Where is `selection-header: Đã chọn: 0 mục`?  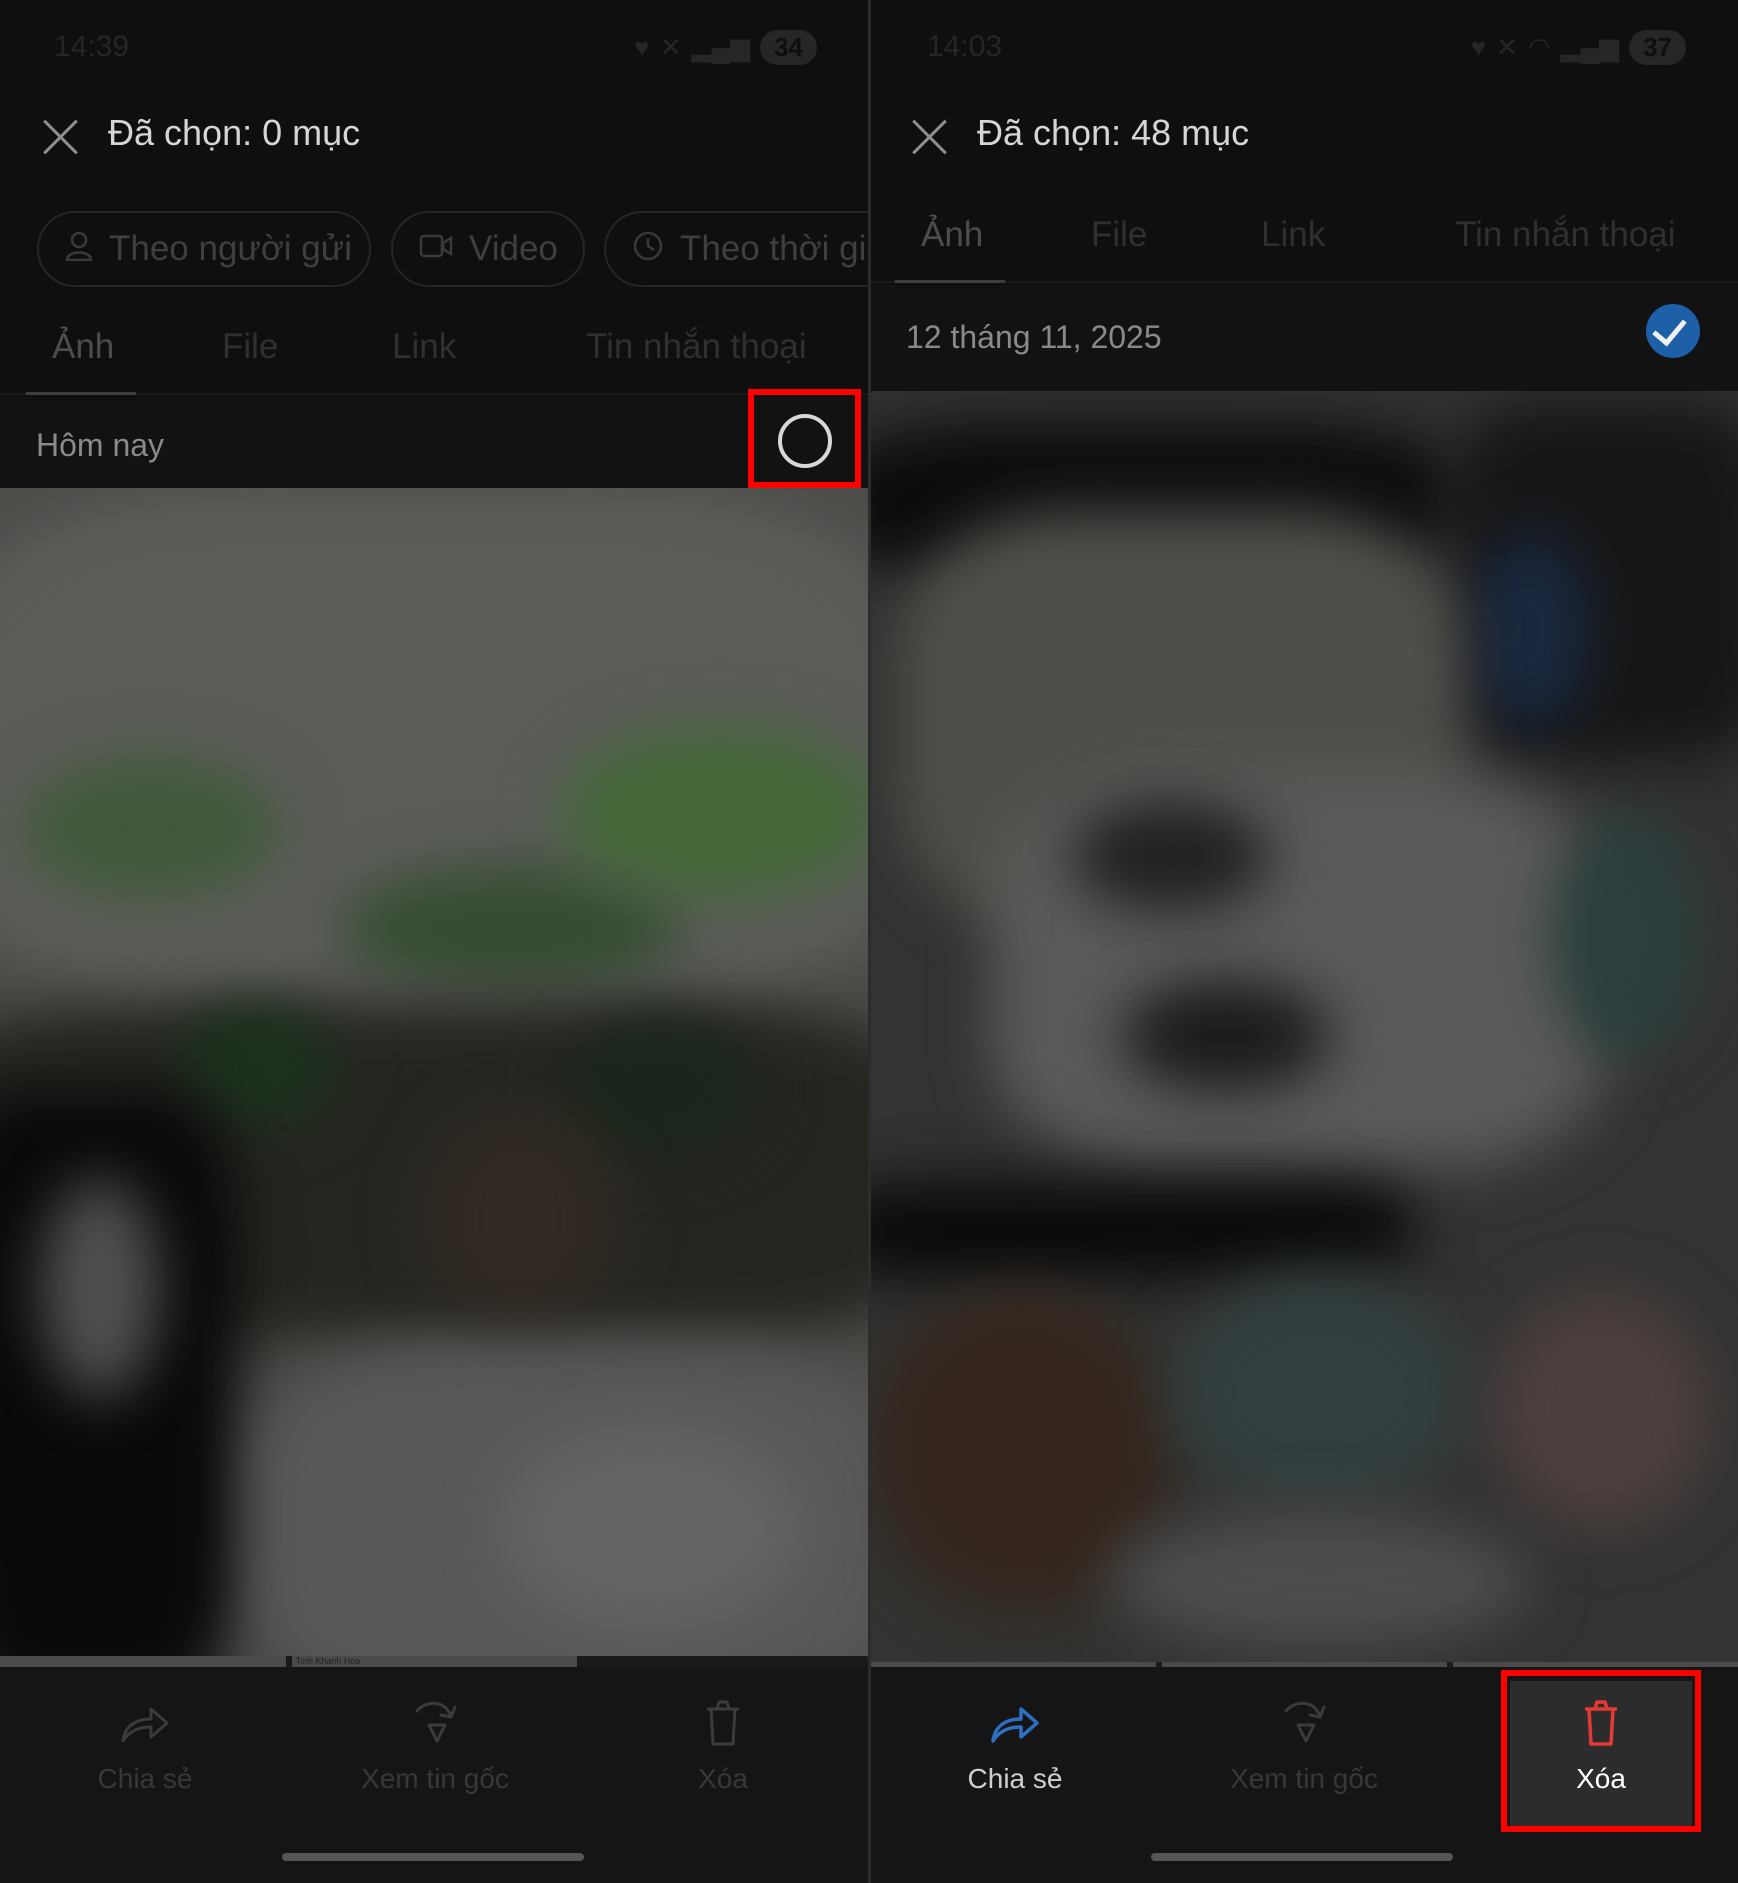
selection-header: Đã chọn: 0 mục is located at coordinates (434, 137).